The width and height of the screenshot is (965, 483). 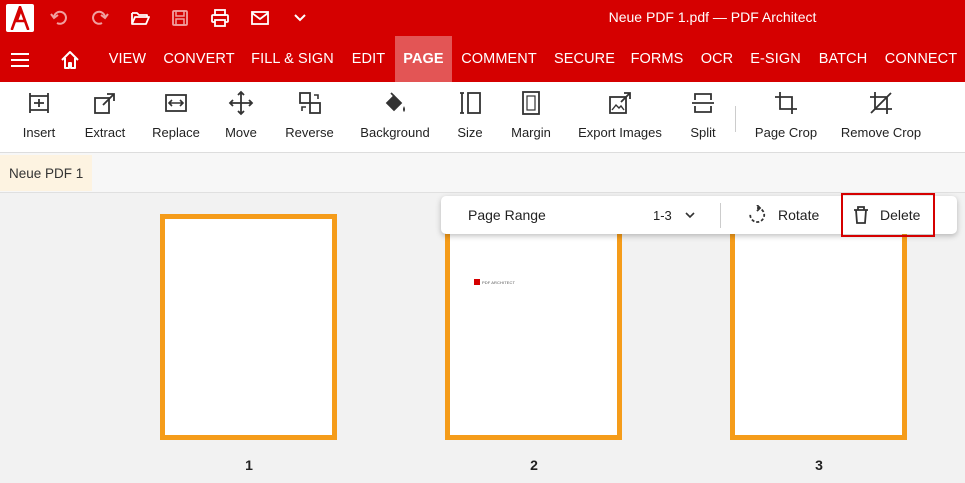 What do you see at coordinates (46, 173) in the screenshot?
I see `document-tab: Neue PDF 1` at bounding box center [46, 173].